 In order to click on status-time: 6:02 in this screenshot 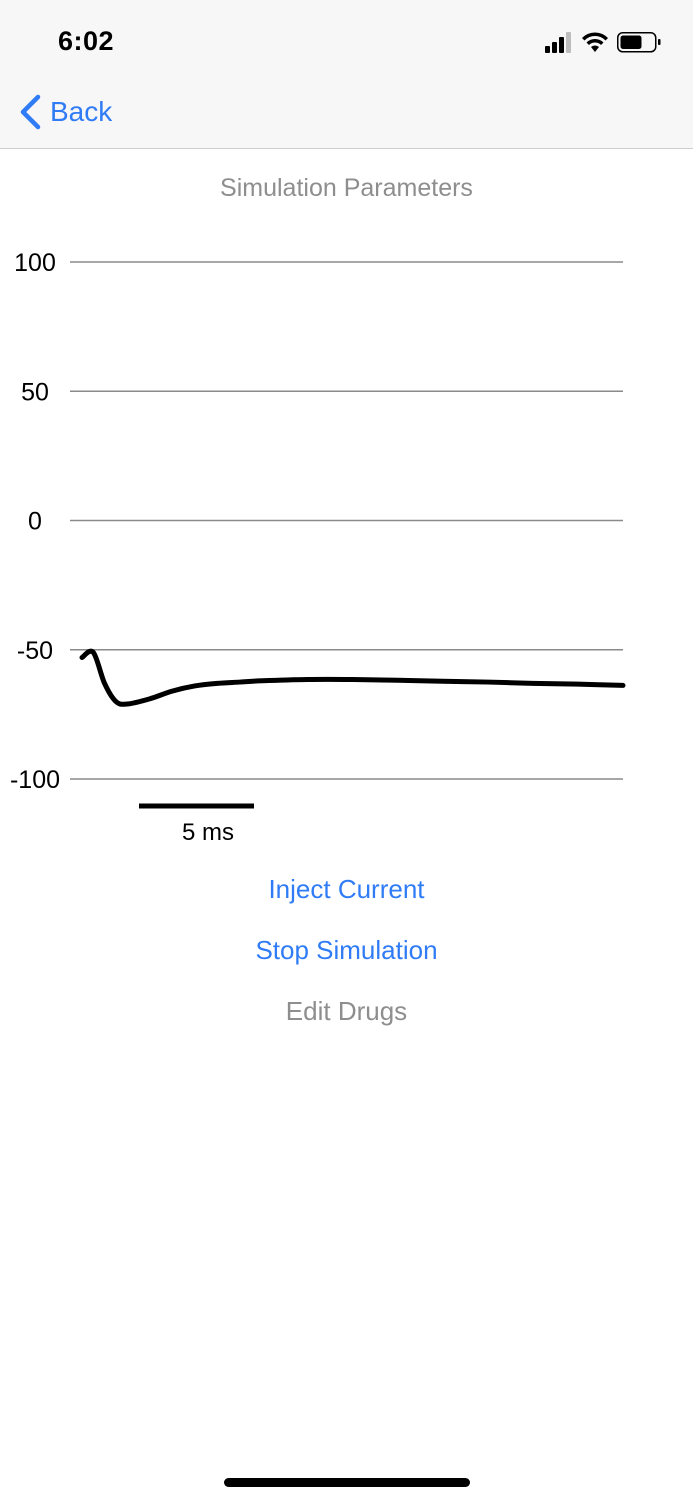, I will do `click(86, 41)`.